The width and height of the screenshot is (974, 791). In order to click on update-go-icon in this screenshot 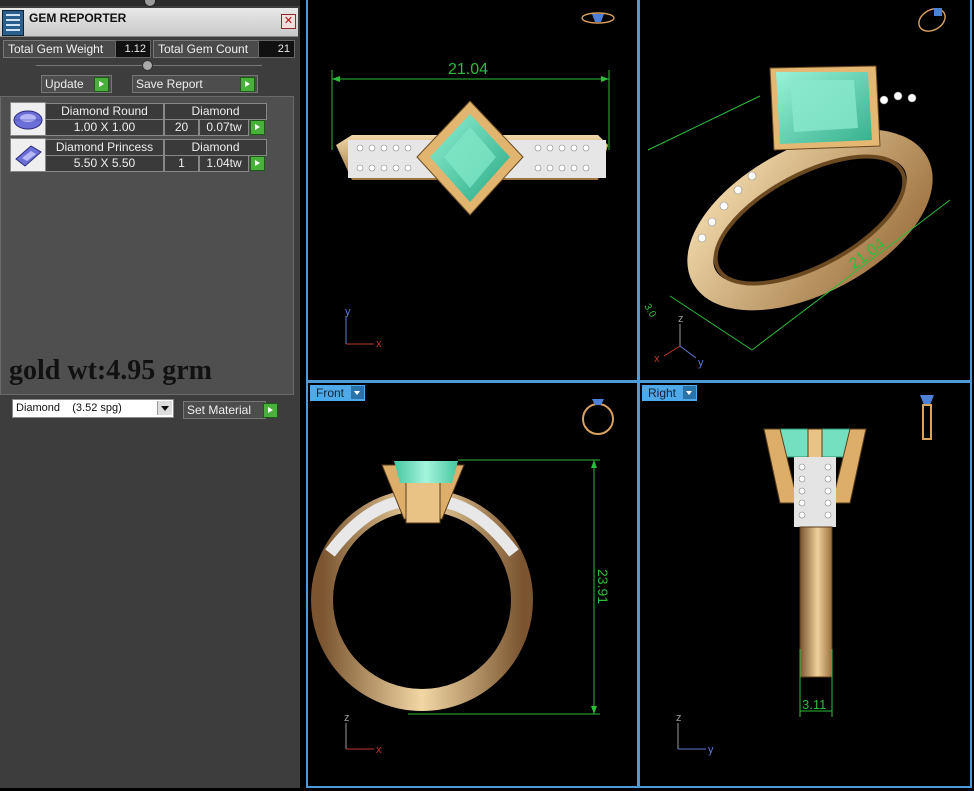, I will do `click(101, 84)`.